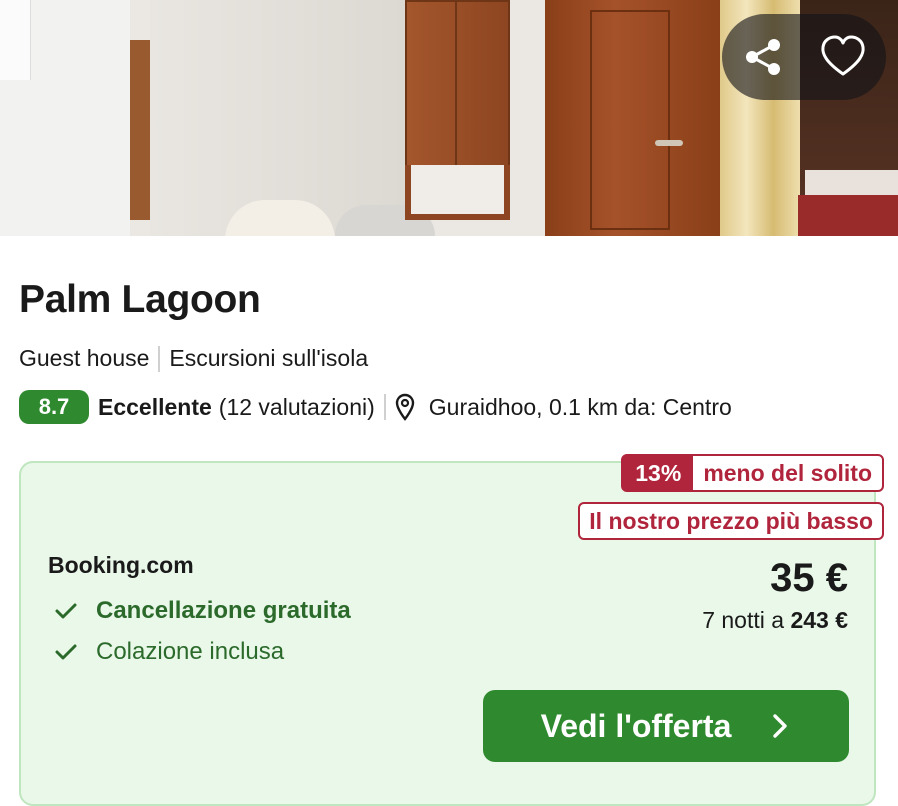  What do you see at coordinates (787, 473) in the screenshot?
I see `discount-text: meno del solito` at bounding box center [787, 473].